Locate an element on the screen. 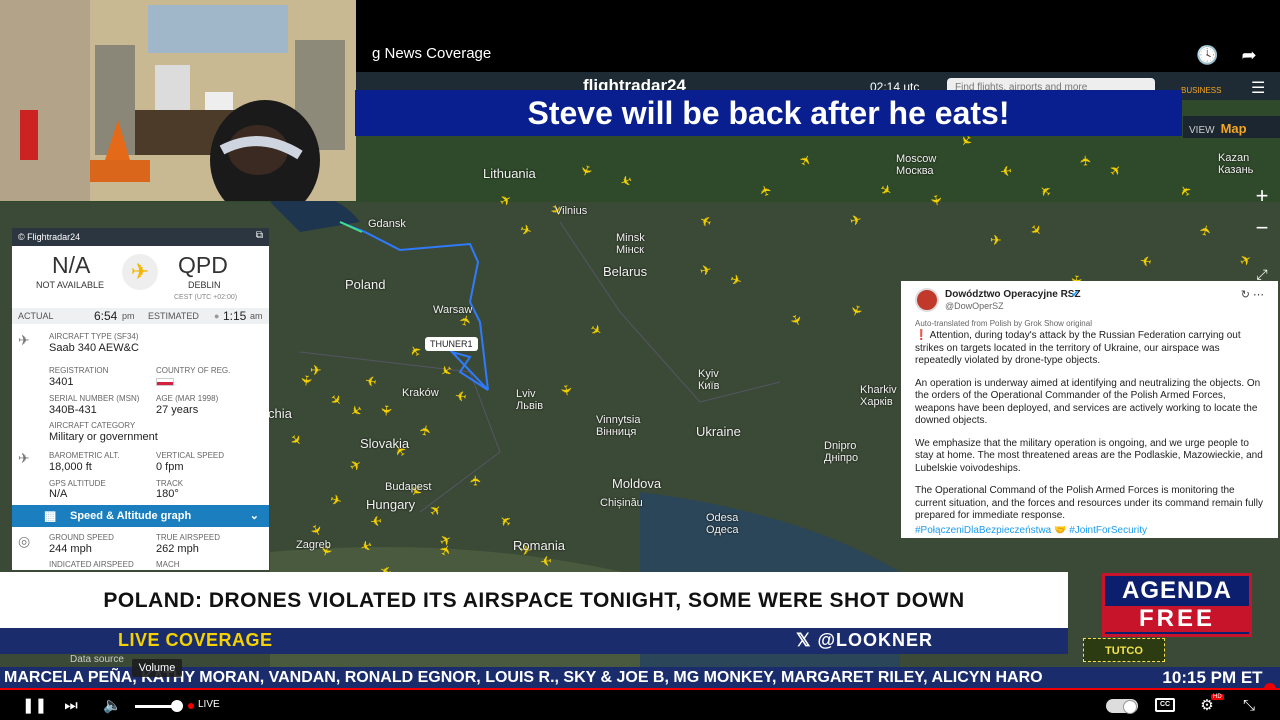 The height and width of the screenshot is (720, 1280). dest-timezone: CEST (UTC +02:00) is located at coordinates (206, 297).